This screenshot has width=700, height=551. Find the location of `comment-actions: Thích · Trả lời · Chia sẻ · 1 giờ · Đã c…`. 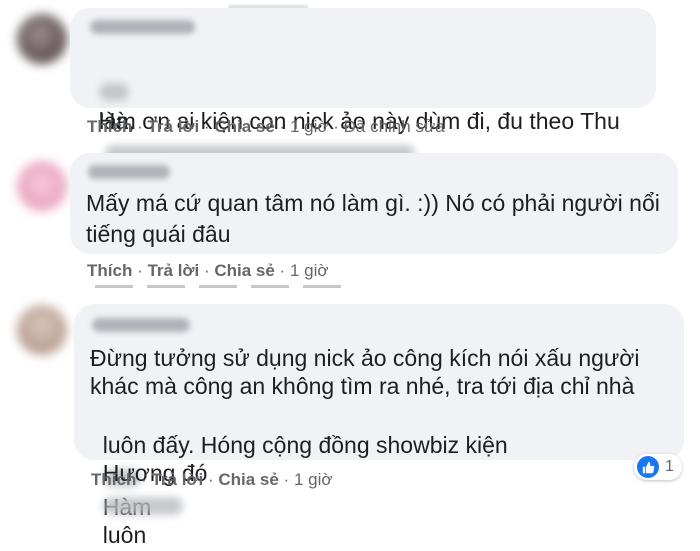

comment-actions: Thích · Trả lời · Chia sẻ · 1 giờ · Đã c… is located at coordinates (266, 126).